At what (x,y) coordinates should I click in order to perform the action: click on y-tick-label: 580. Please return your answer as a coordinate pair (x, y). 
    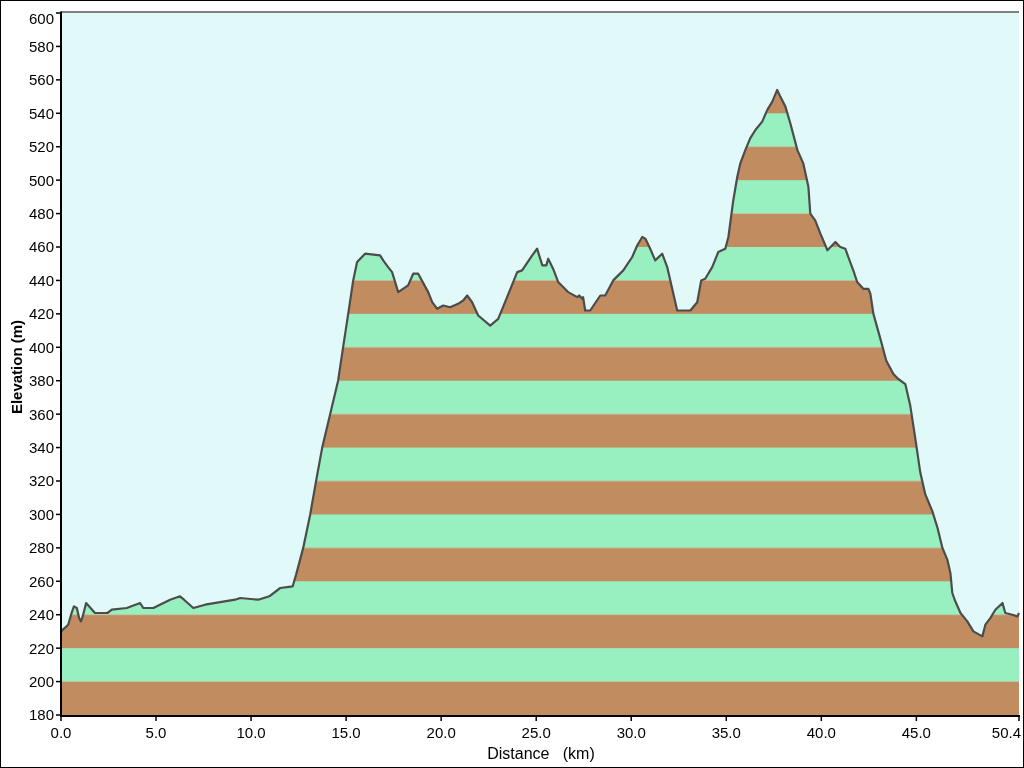
    Looking at the image, I should click on (41, 46).